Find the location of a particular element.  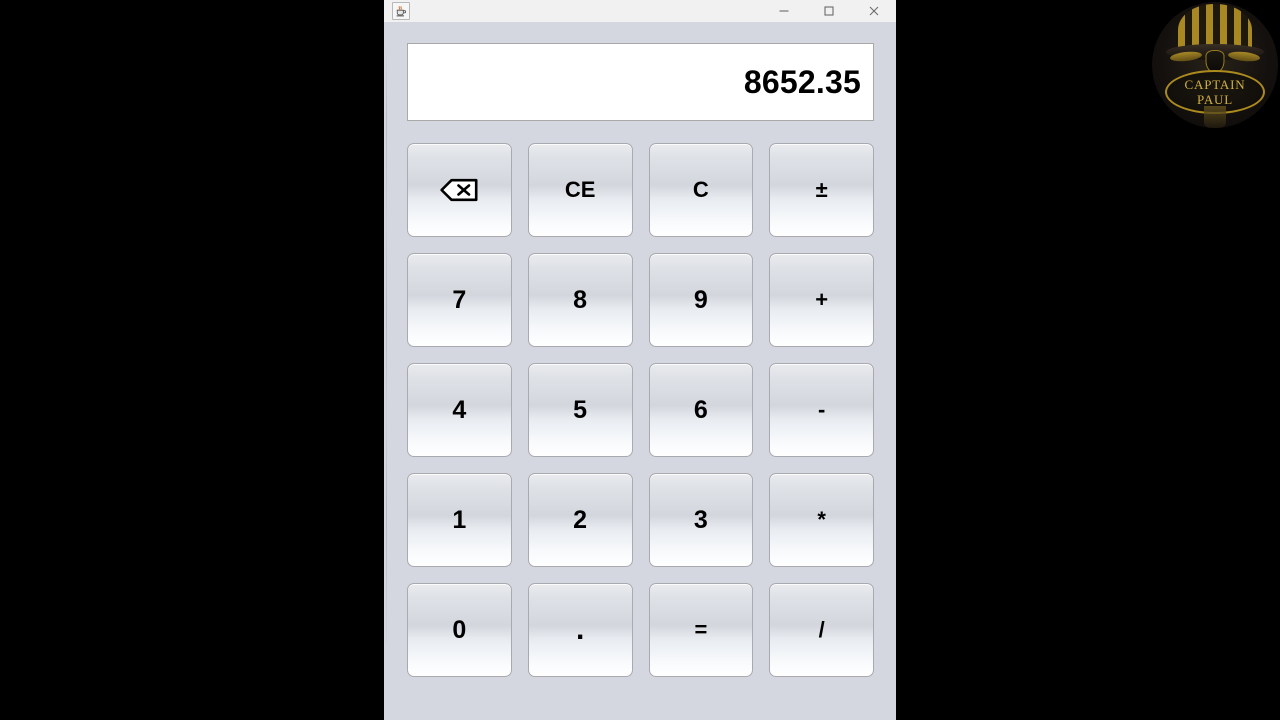

key-digit-0: 0 is located at coordinates (459, 630).